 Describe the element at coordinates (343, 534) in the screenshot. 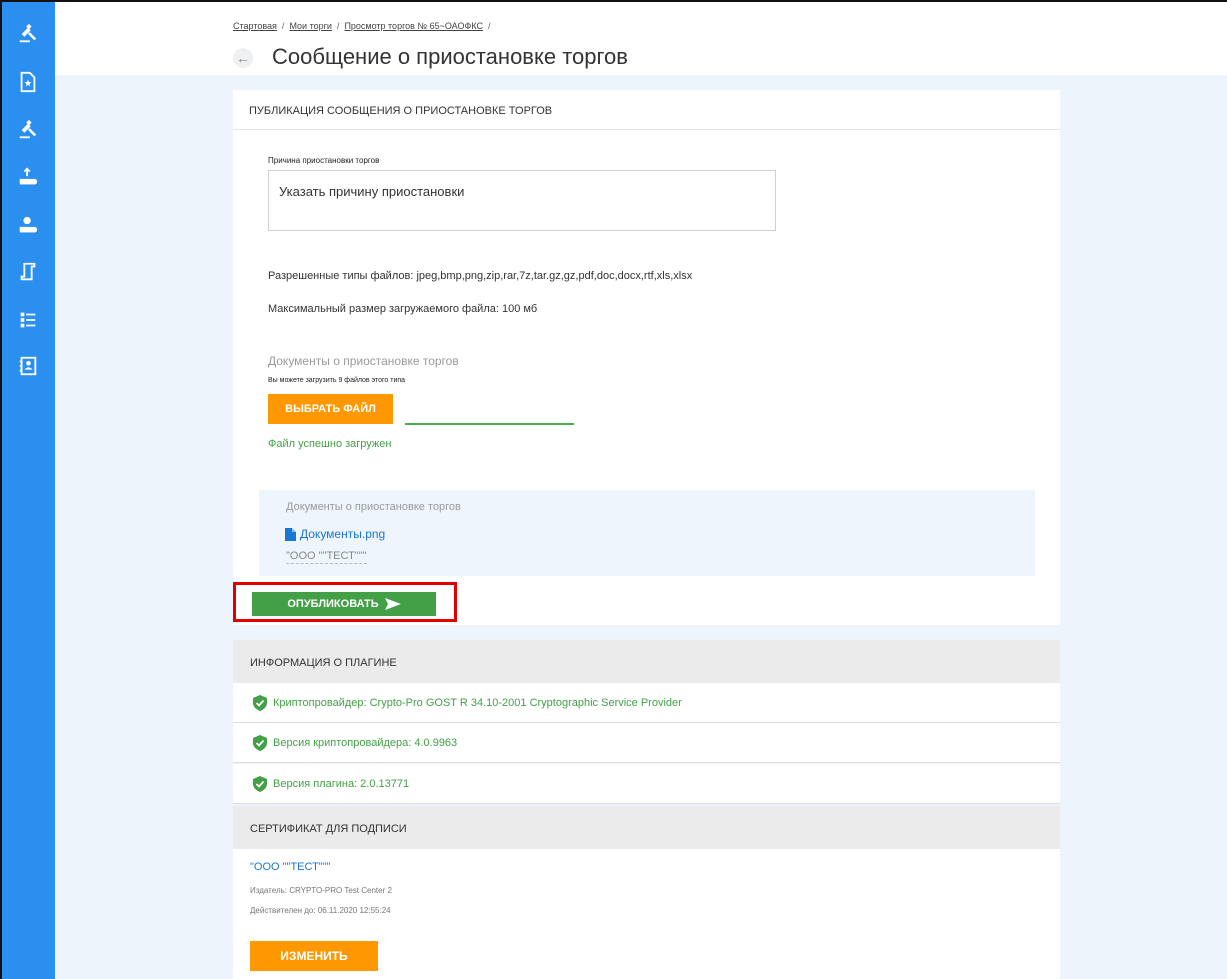

I see `uploaded-file-name: Документы.png` at that location.